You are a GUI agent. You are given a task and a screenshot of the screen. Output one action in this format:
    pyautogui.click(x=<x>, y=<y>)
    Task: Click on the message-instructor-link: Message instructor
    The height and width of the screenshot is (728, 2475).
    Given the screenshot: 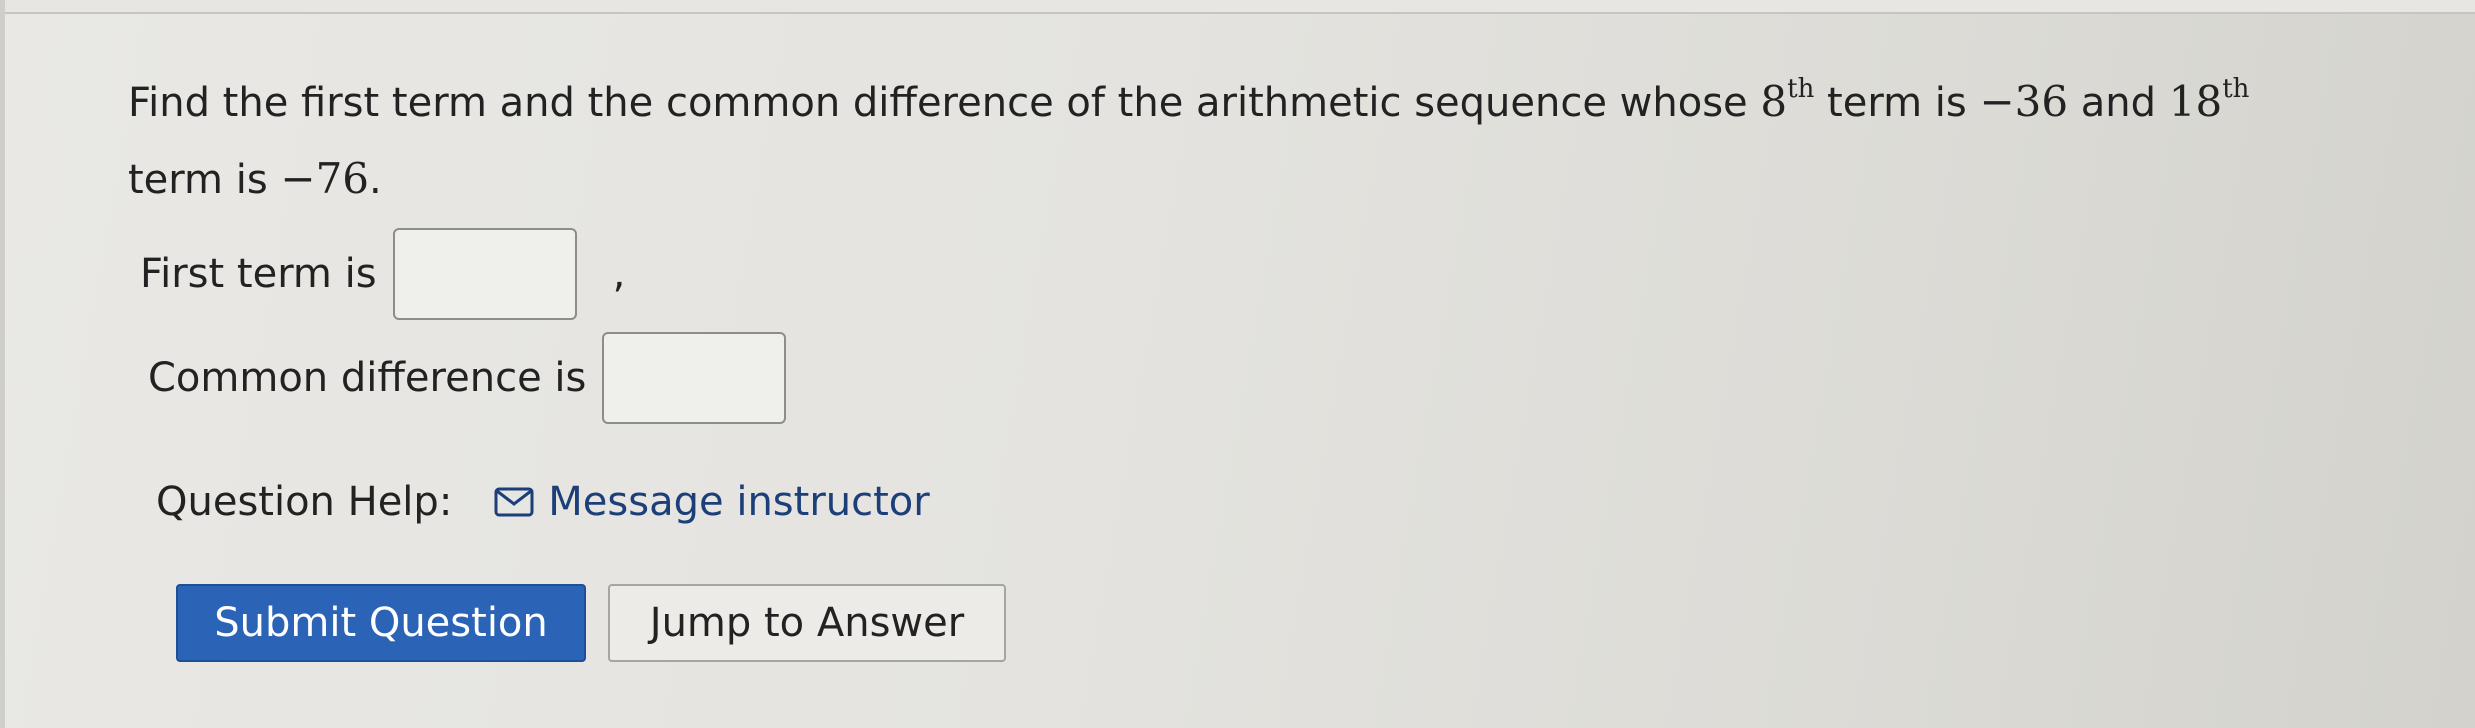 What is the action you would take?
    pyautogui.click(x=712, y=502)
    